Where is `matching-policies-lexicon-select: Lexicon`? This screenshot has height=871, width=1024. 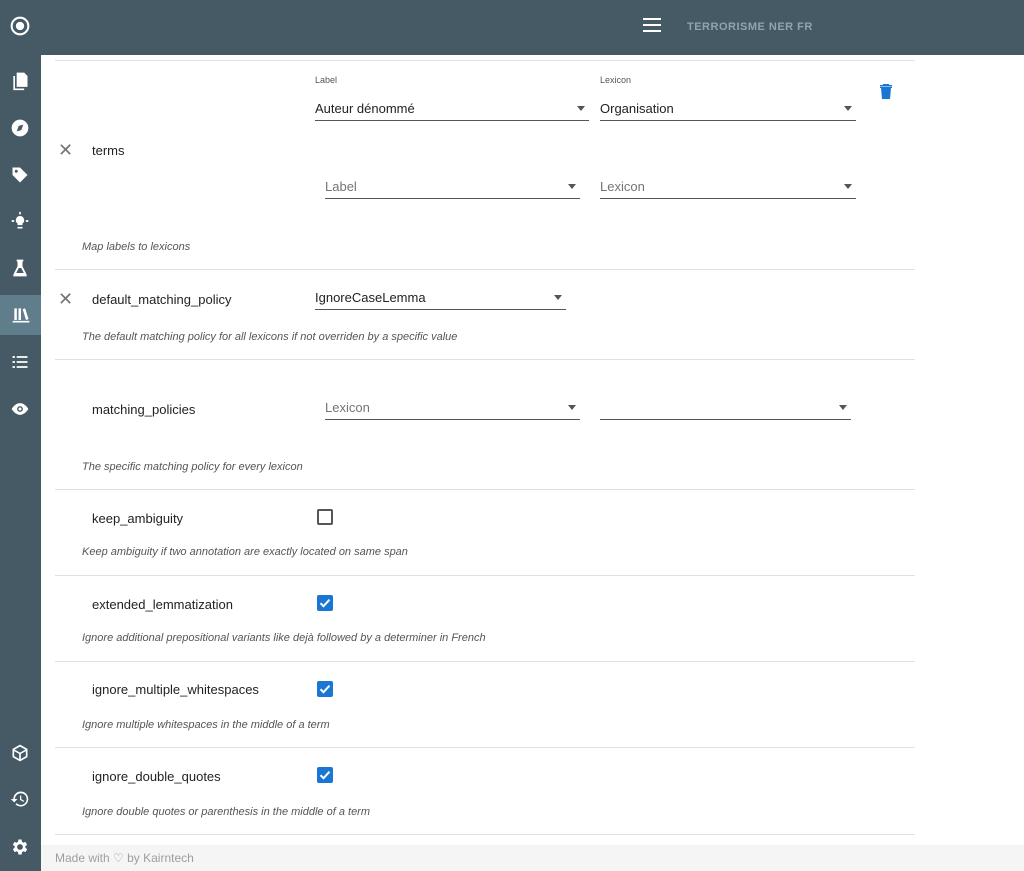
matching-policies-lexicon-select: Lexicon is located at coordinates (452, 409).